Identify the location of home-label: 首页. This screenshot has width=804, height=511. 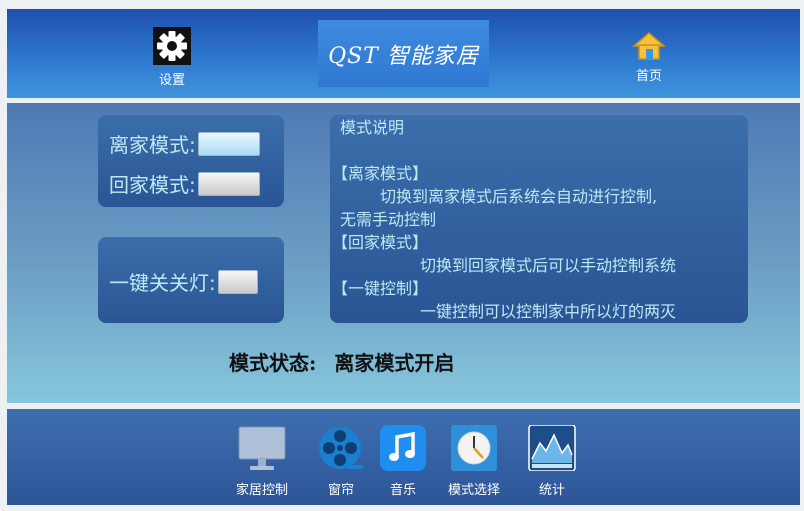
(648, 76).